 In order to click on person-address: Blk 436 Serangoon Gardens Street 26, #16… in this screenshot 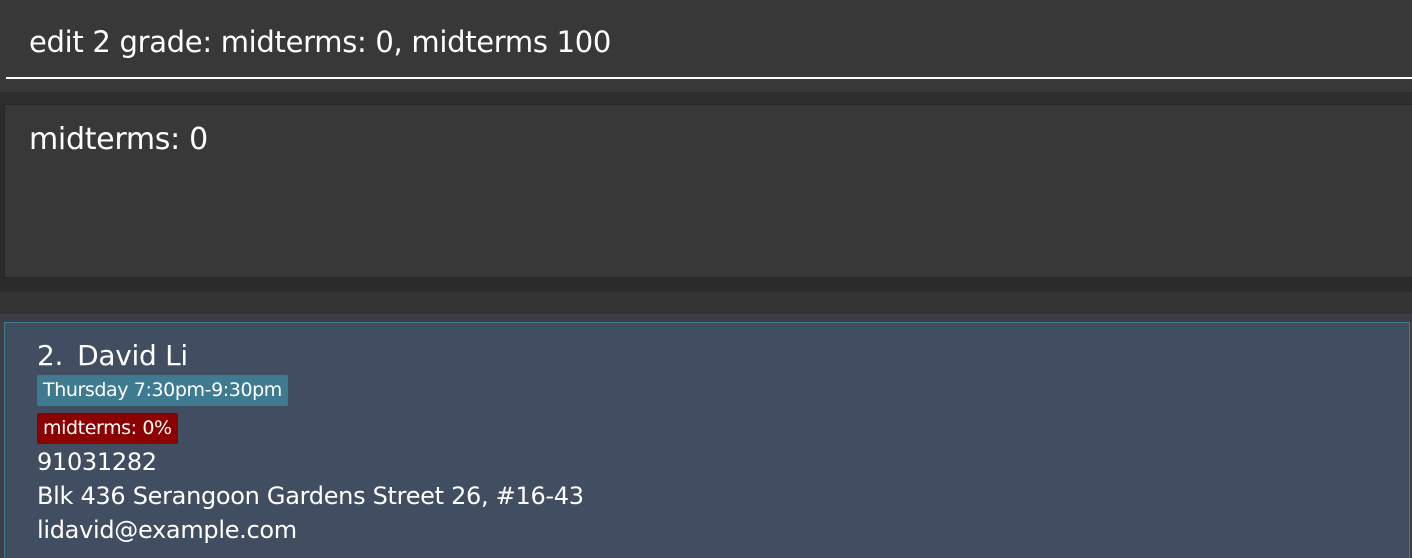, I will do `click(310, 496)`.